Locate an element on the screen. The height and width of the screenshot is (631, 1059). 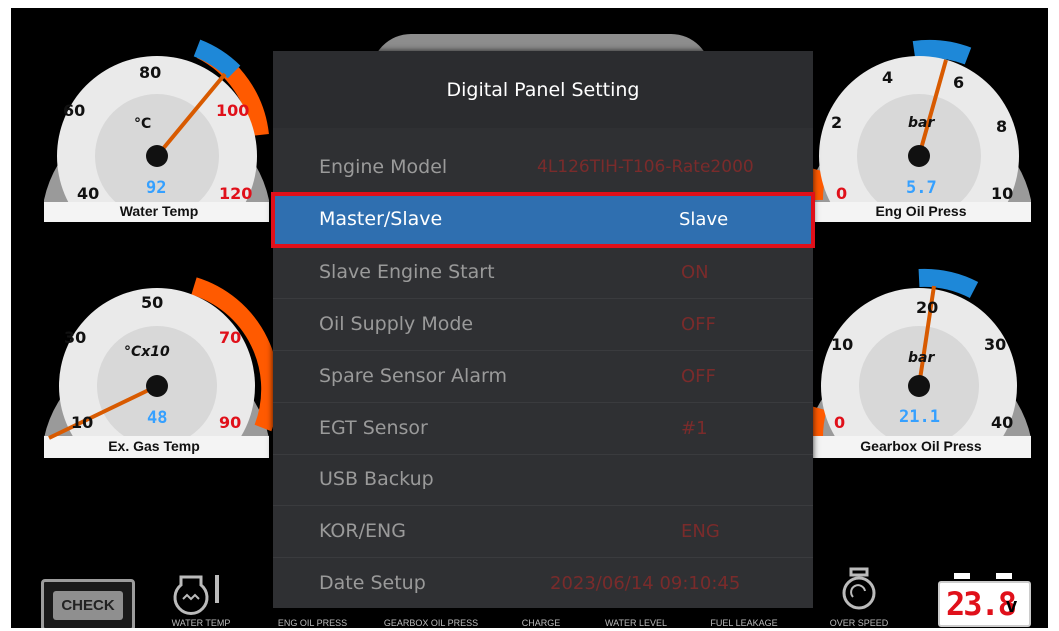
battery-body: 23.8 v is located at coordinates (984, 604).